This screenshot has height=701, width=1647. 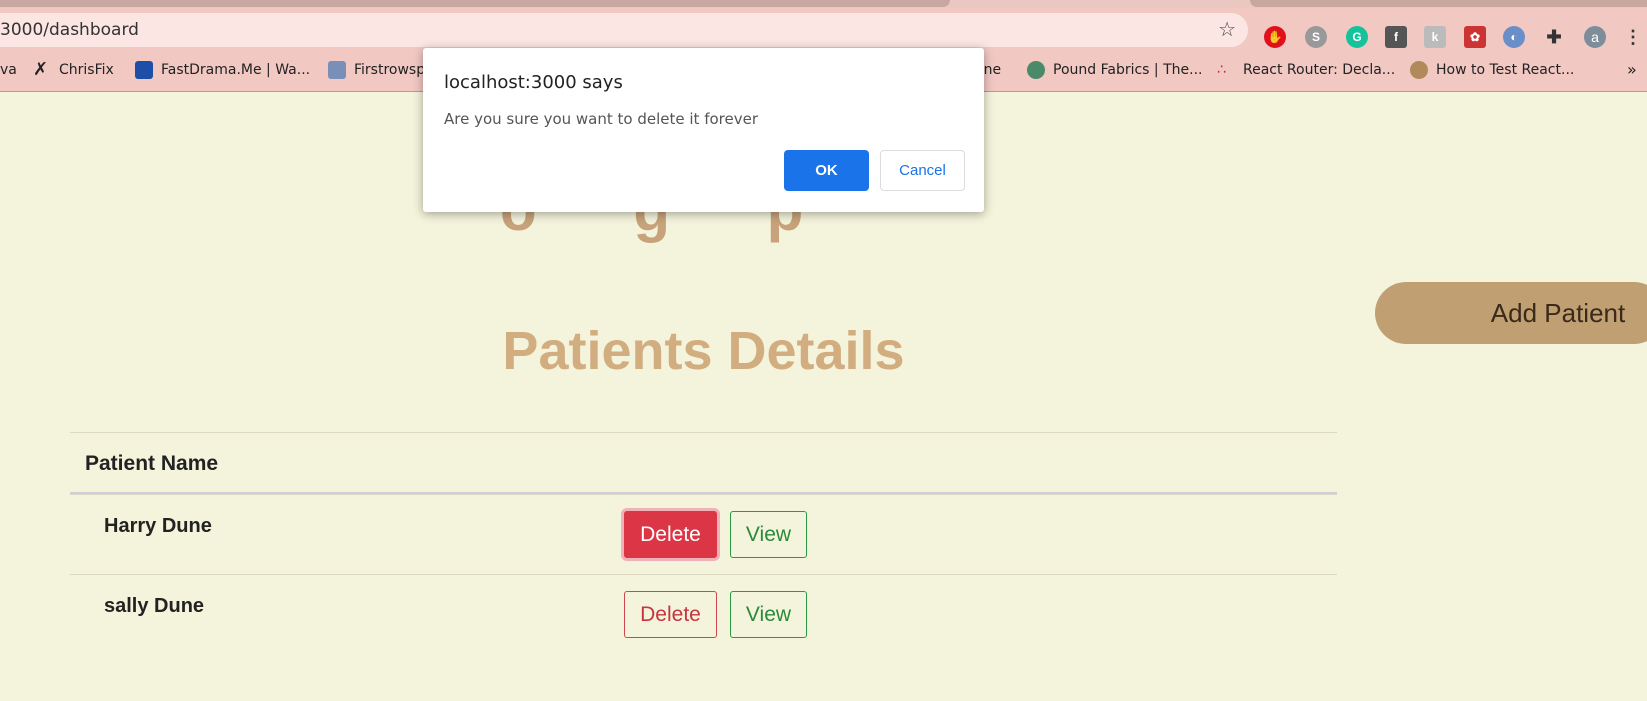 I want to click on fastdrama-icon, so click(x=144, y=70).